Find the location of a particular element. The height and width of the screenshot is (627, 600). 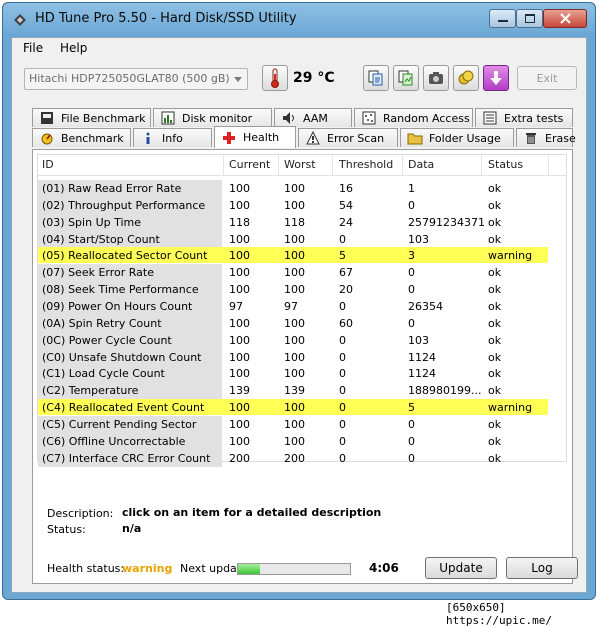

table-row: (07) Seek Error Rate 100 100 67 0 ok is located at coordinates (302, 273).